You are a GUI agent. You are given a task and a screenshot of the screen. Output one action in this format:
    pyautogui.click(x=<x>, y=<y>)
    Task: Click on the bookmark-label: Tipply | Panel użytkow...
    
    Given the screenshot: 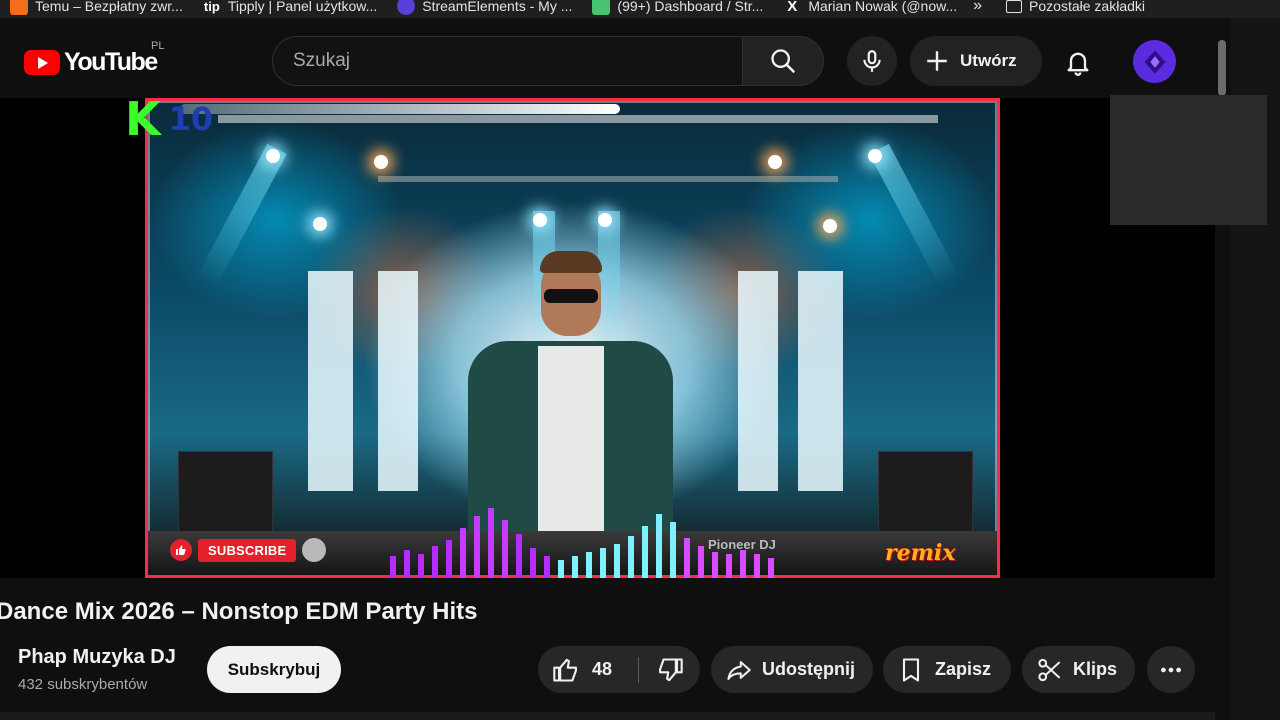 What is the action you would take?
    pyautogui.click(x=302, y=7)
    